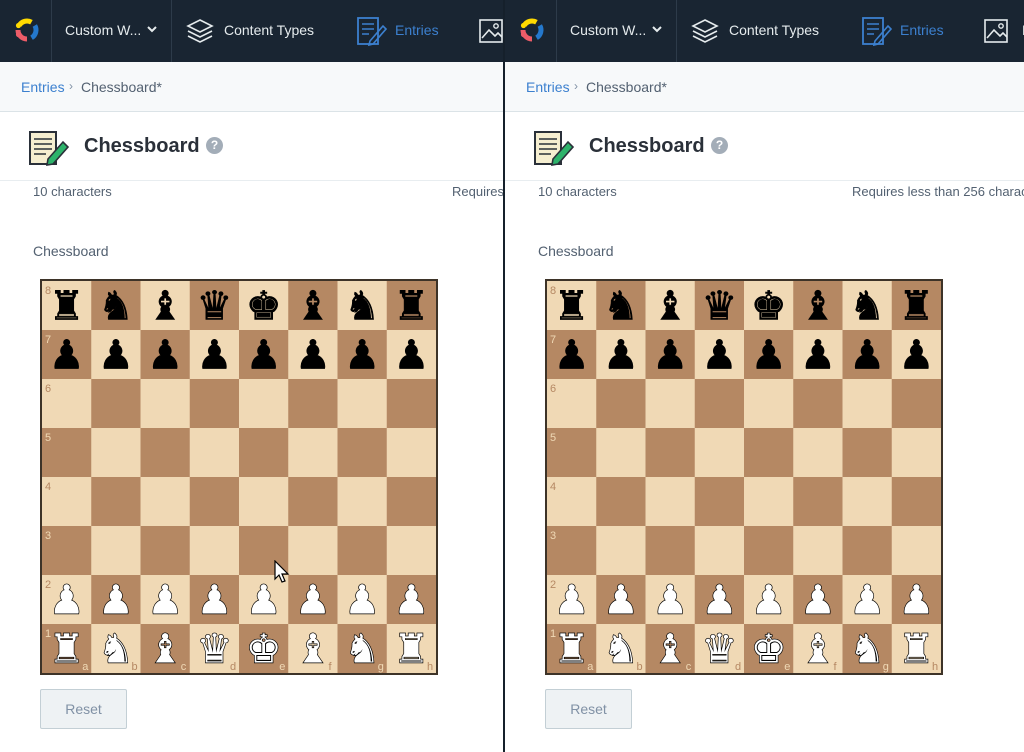 This screenshot has width=1024, height=752. I want to click on app-logo-icon, so click(27, 30).